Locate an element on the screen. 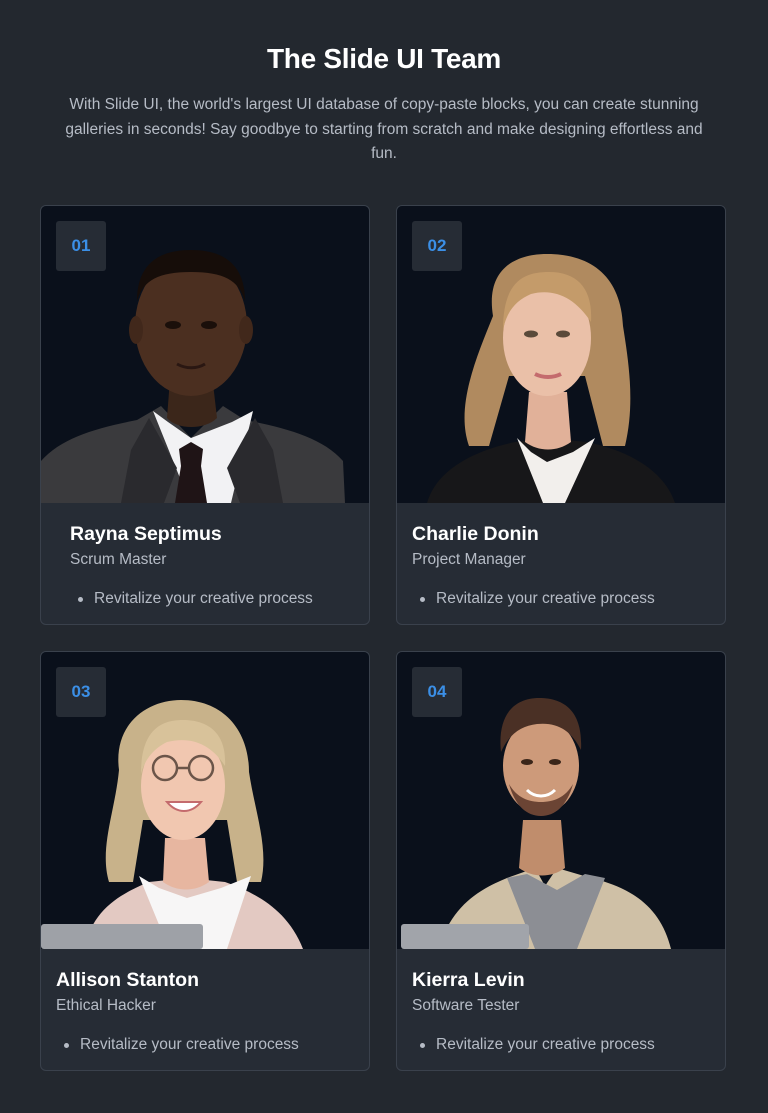  team-number-badge: 02 is located at coordinates (437, 246).